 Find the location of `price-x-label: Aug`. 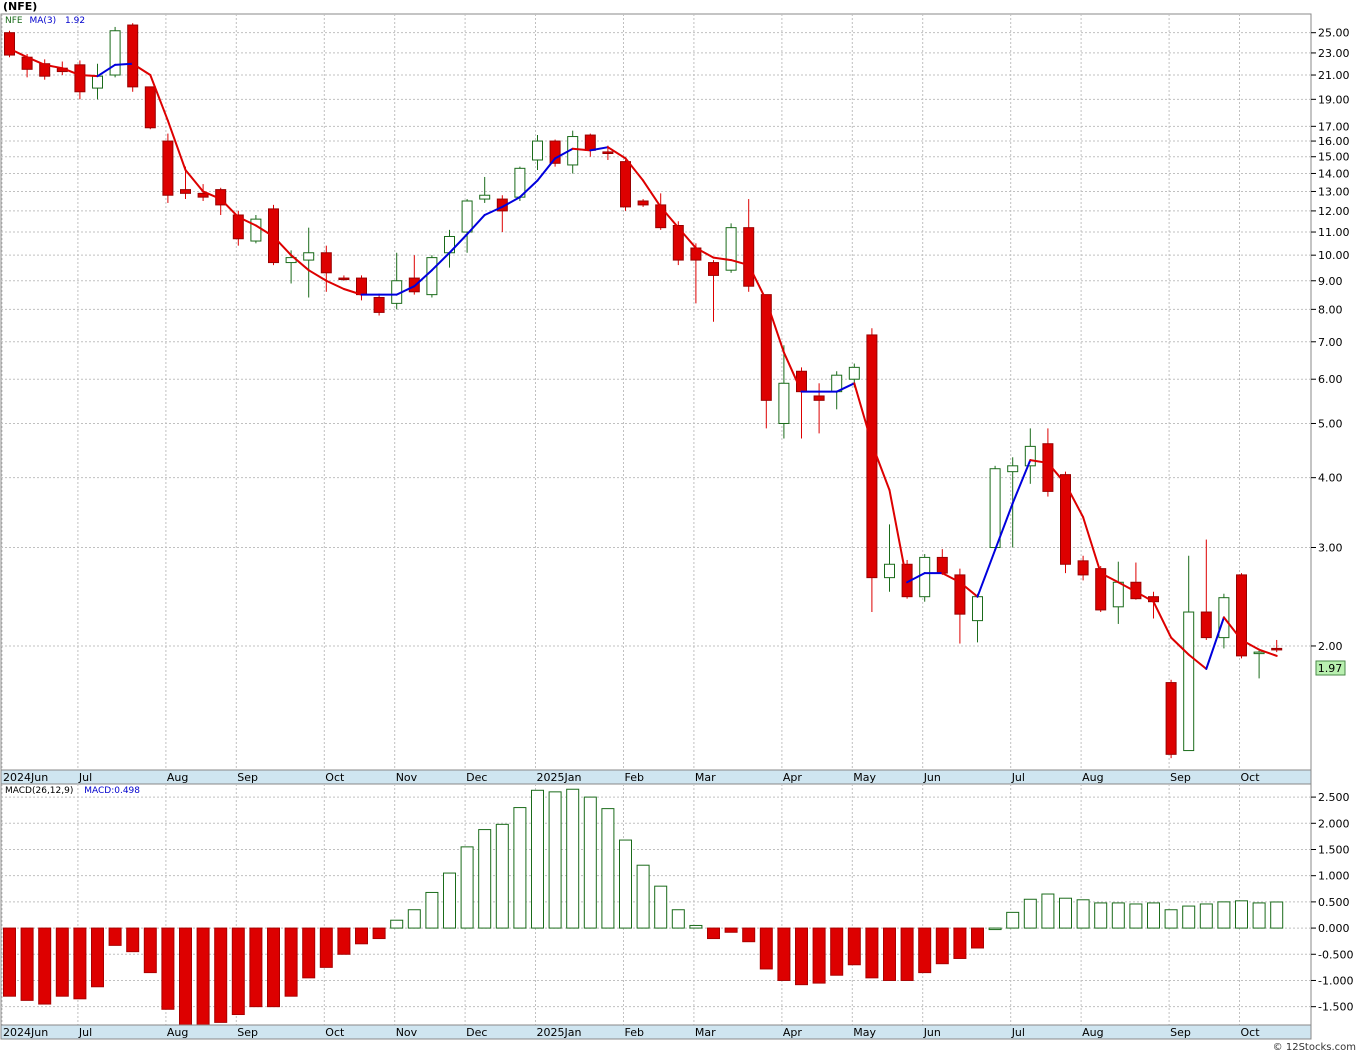

price-x-label: Aug is located at coordinates (177, 777).